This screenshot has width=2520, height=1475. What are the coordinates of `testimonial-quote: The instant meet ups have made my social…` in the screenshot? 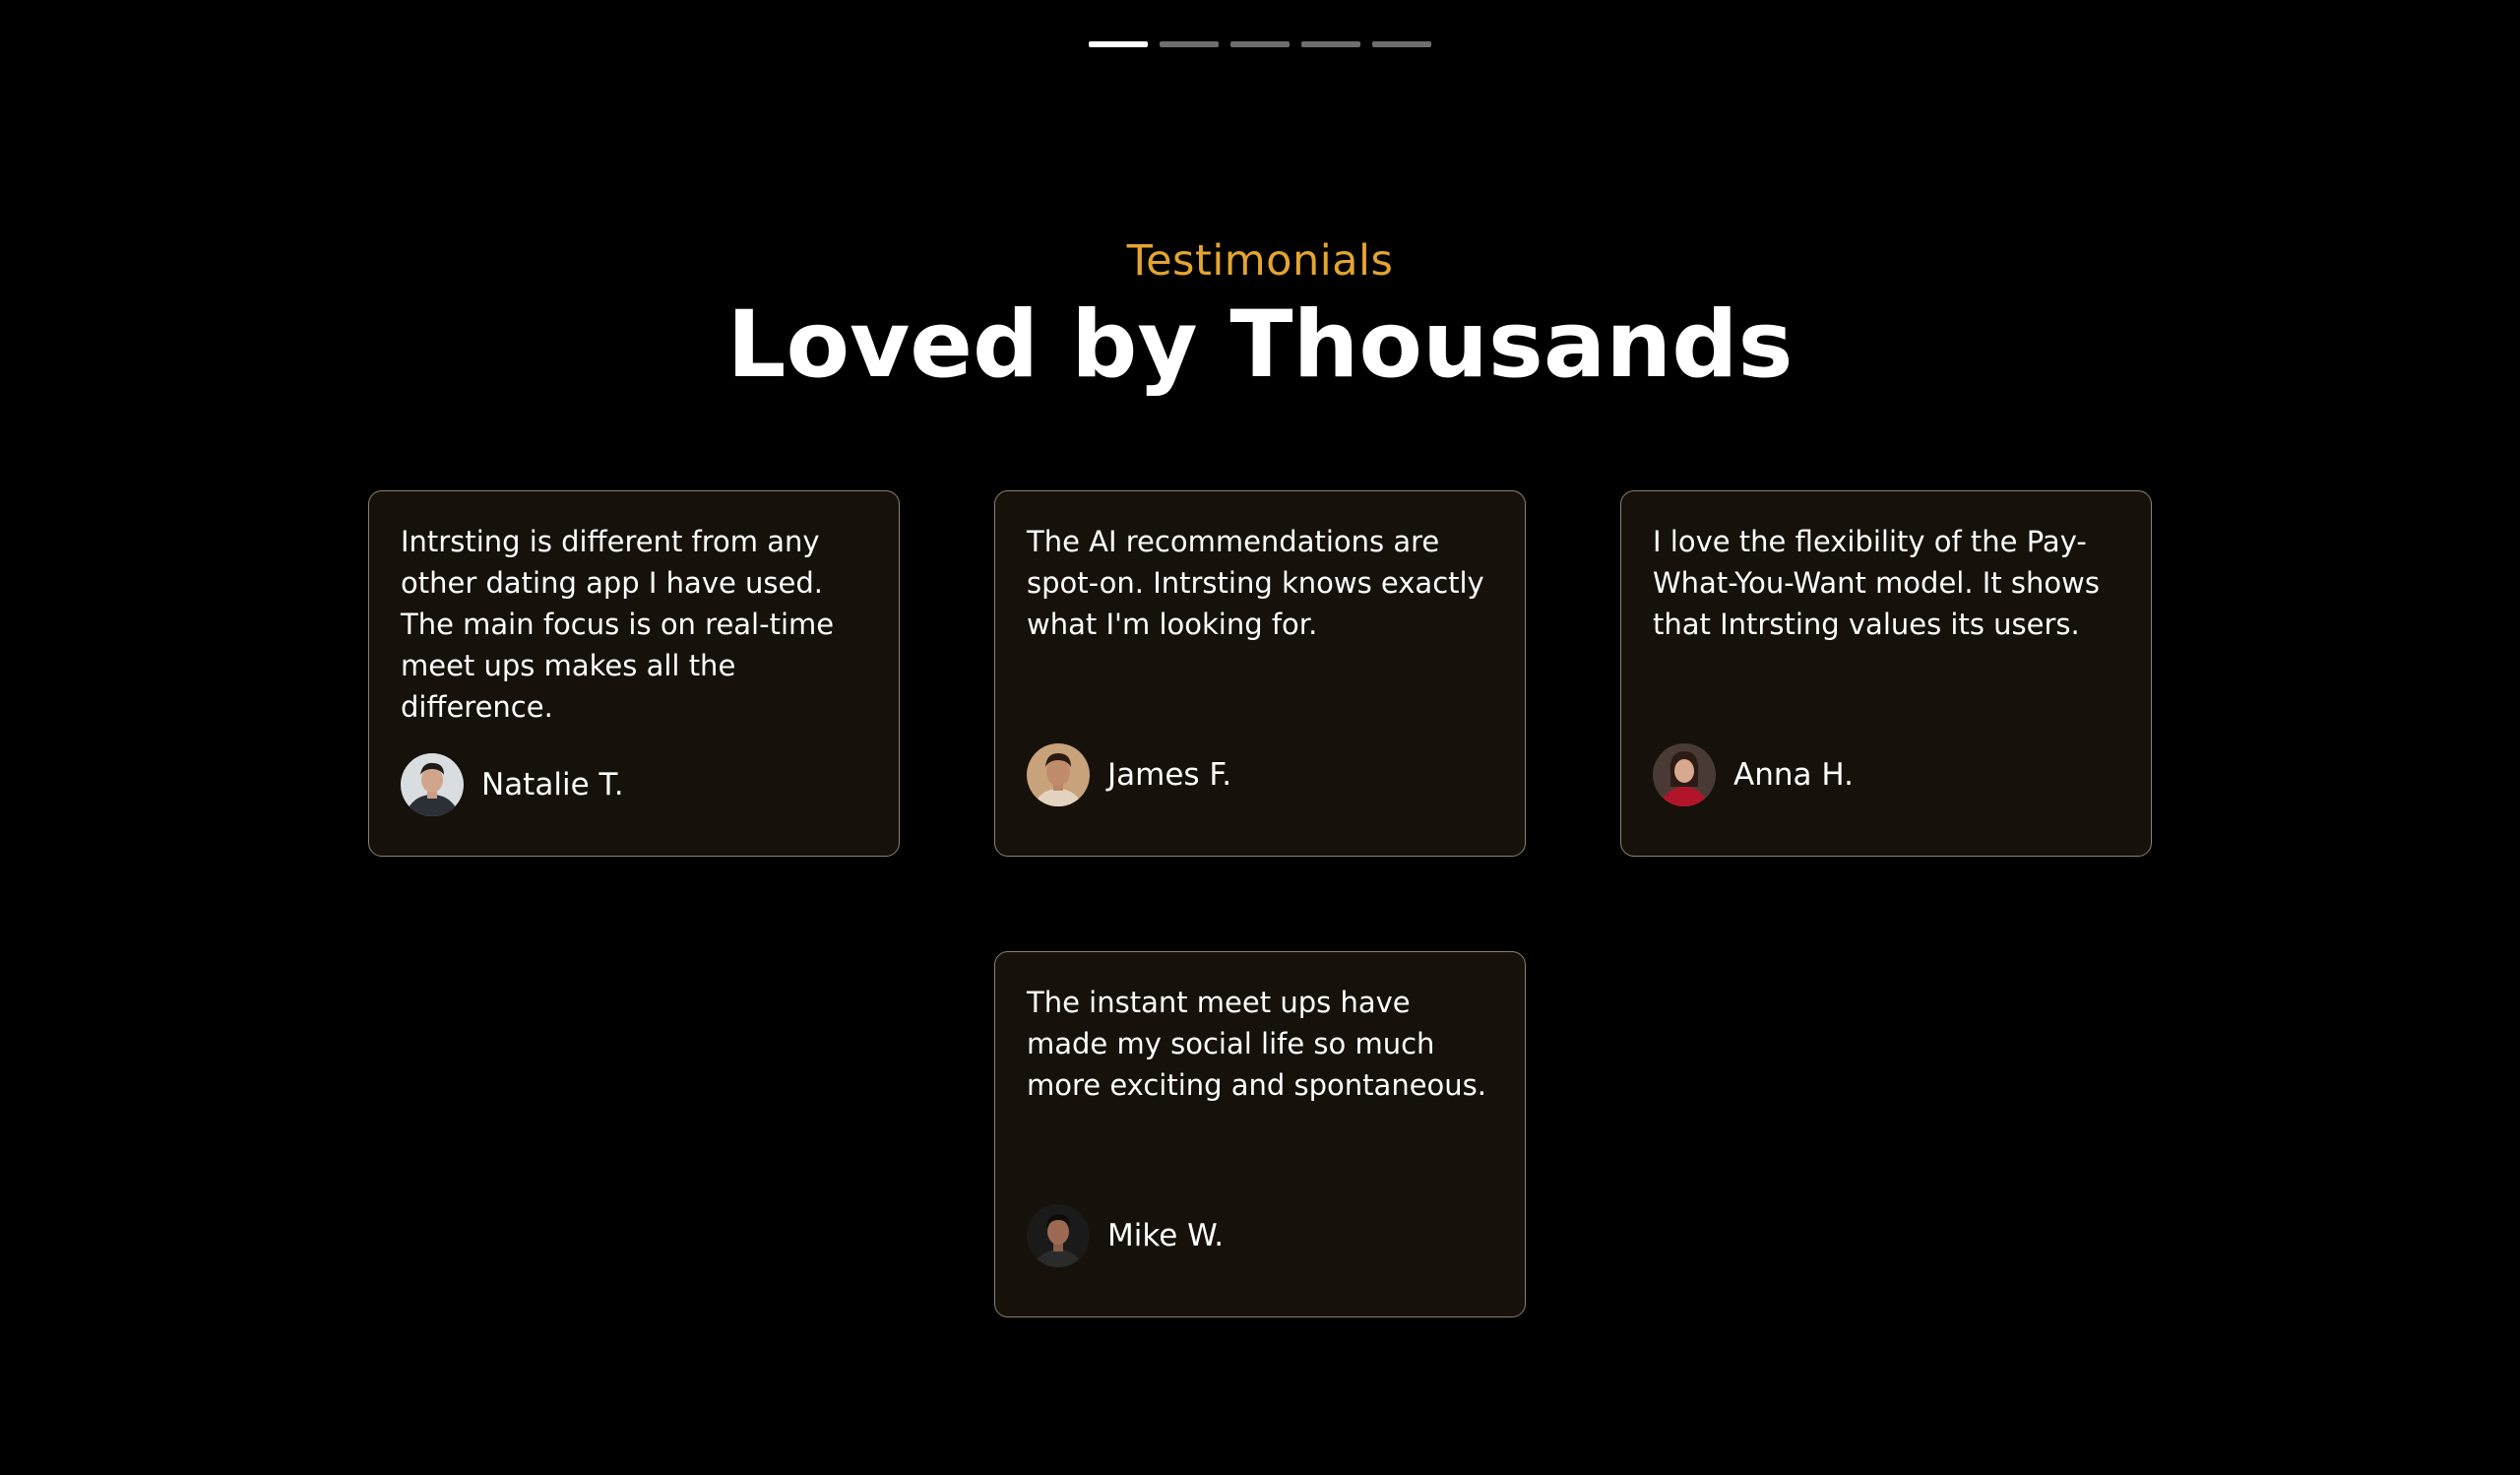 It's located at (1256, 1044).